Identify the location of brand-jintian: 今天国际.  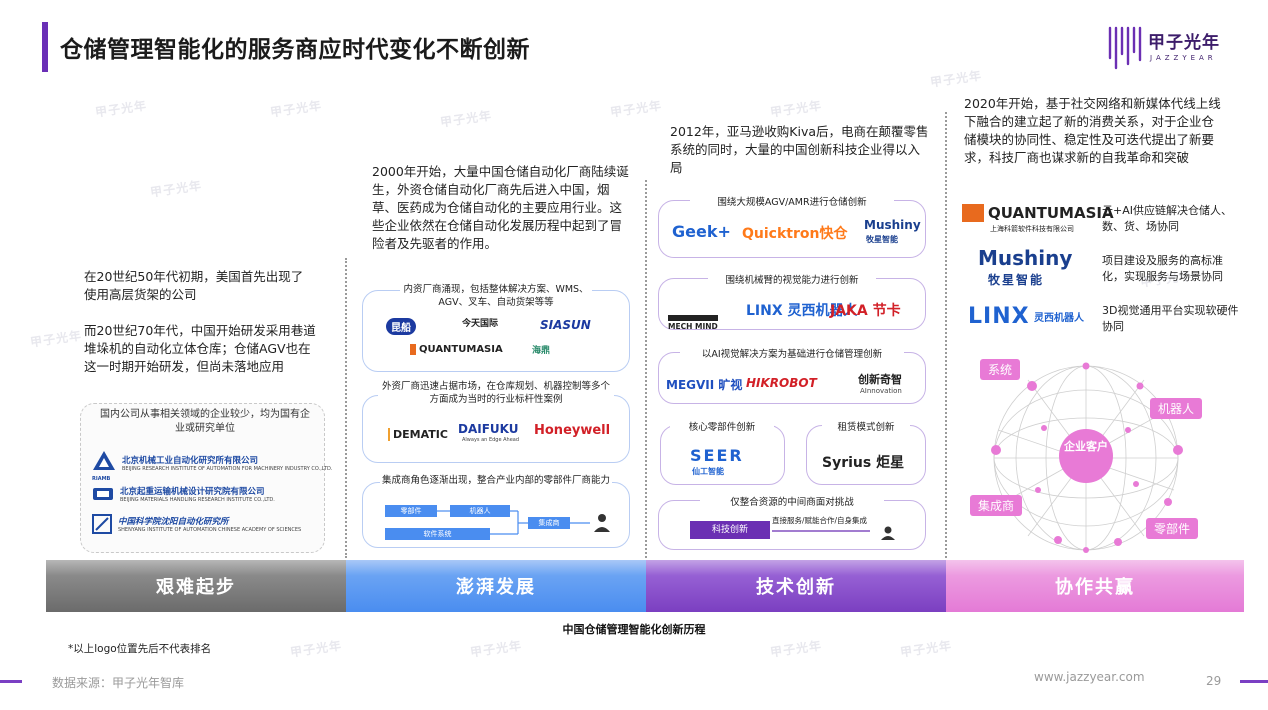
(480, 324).